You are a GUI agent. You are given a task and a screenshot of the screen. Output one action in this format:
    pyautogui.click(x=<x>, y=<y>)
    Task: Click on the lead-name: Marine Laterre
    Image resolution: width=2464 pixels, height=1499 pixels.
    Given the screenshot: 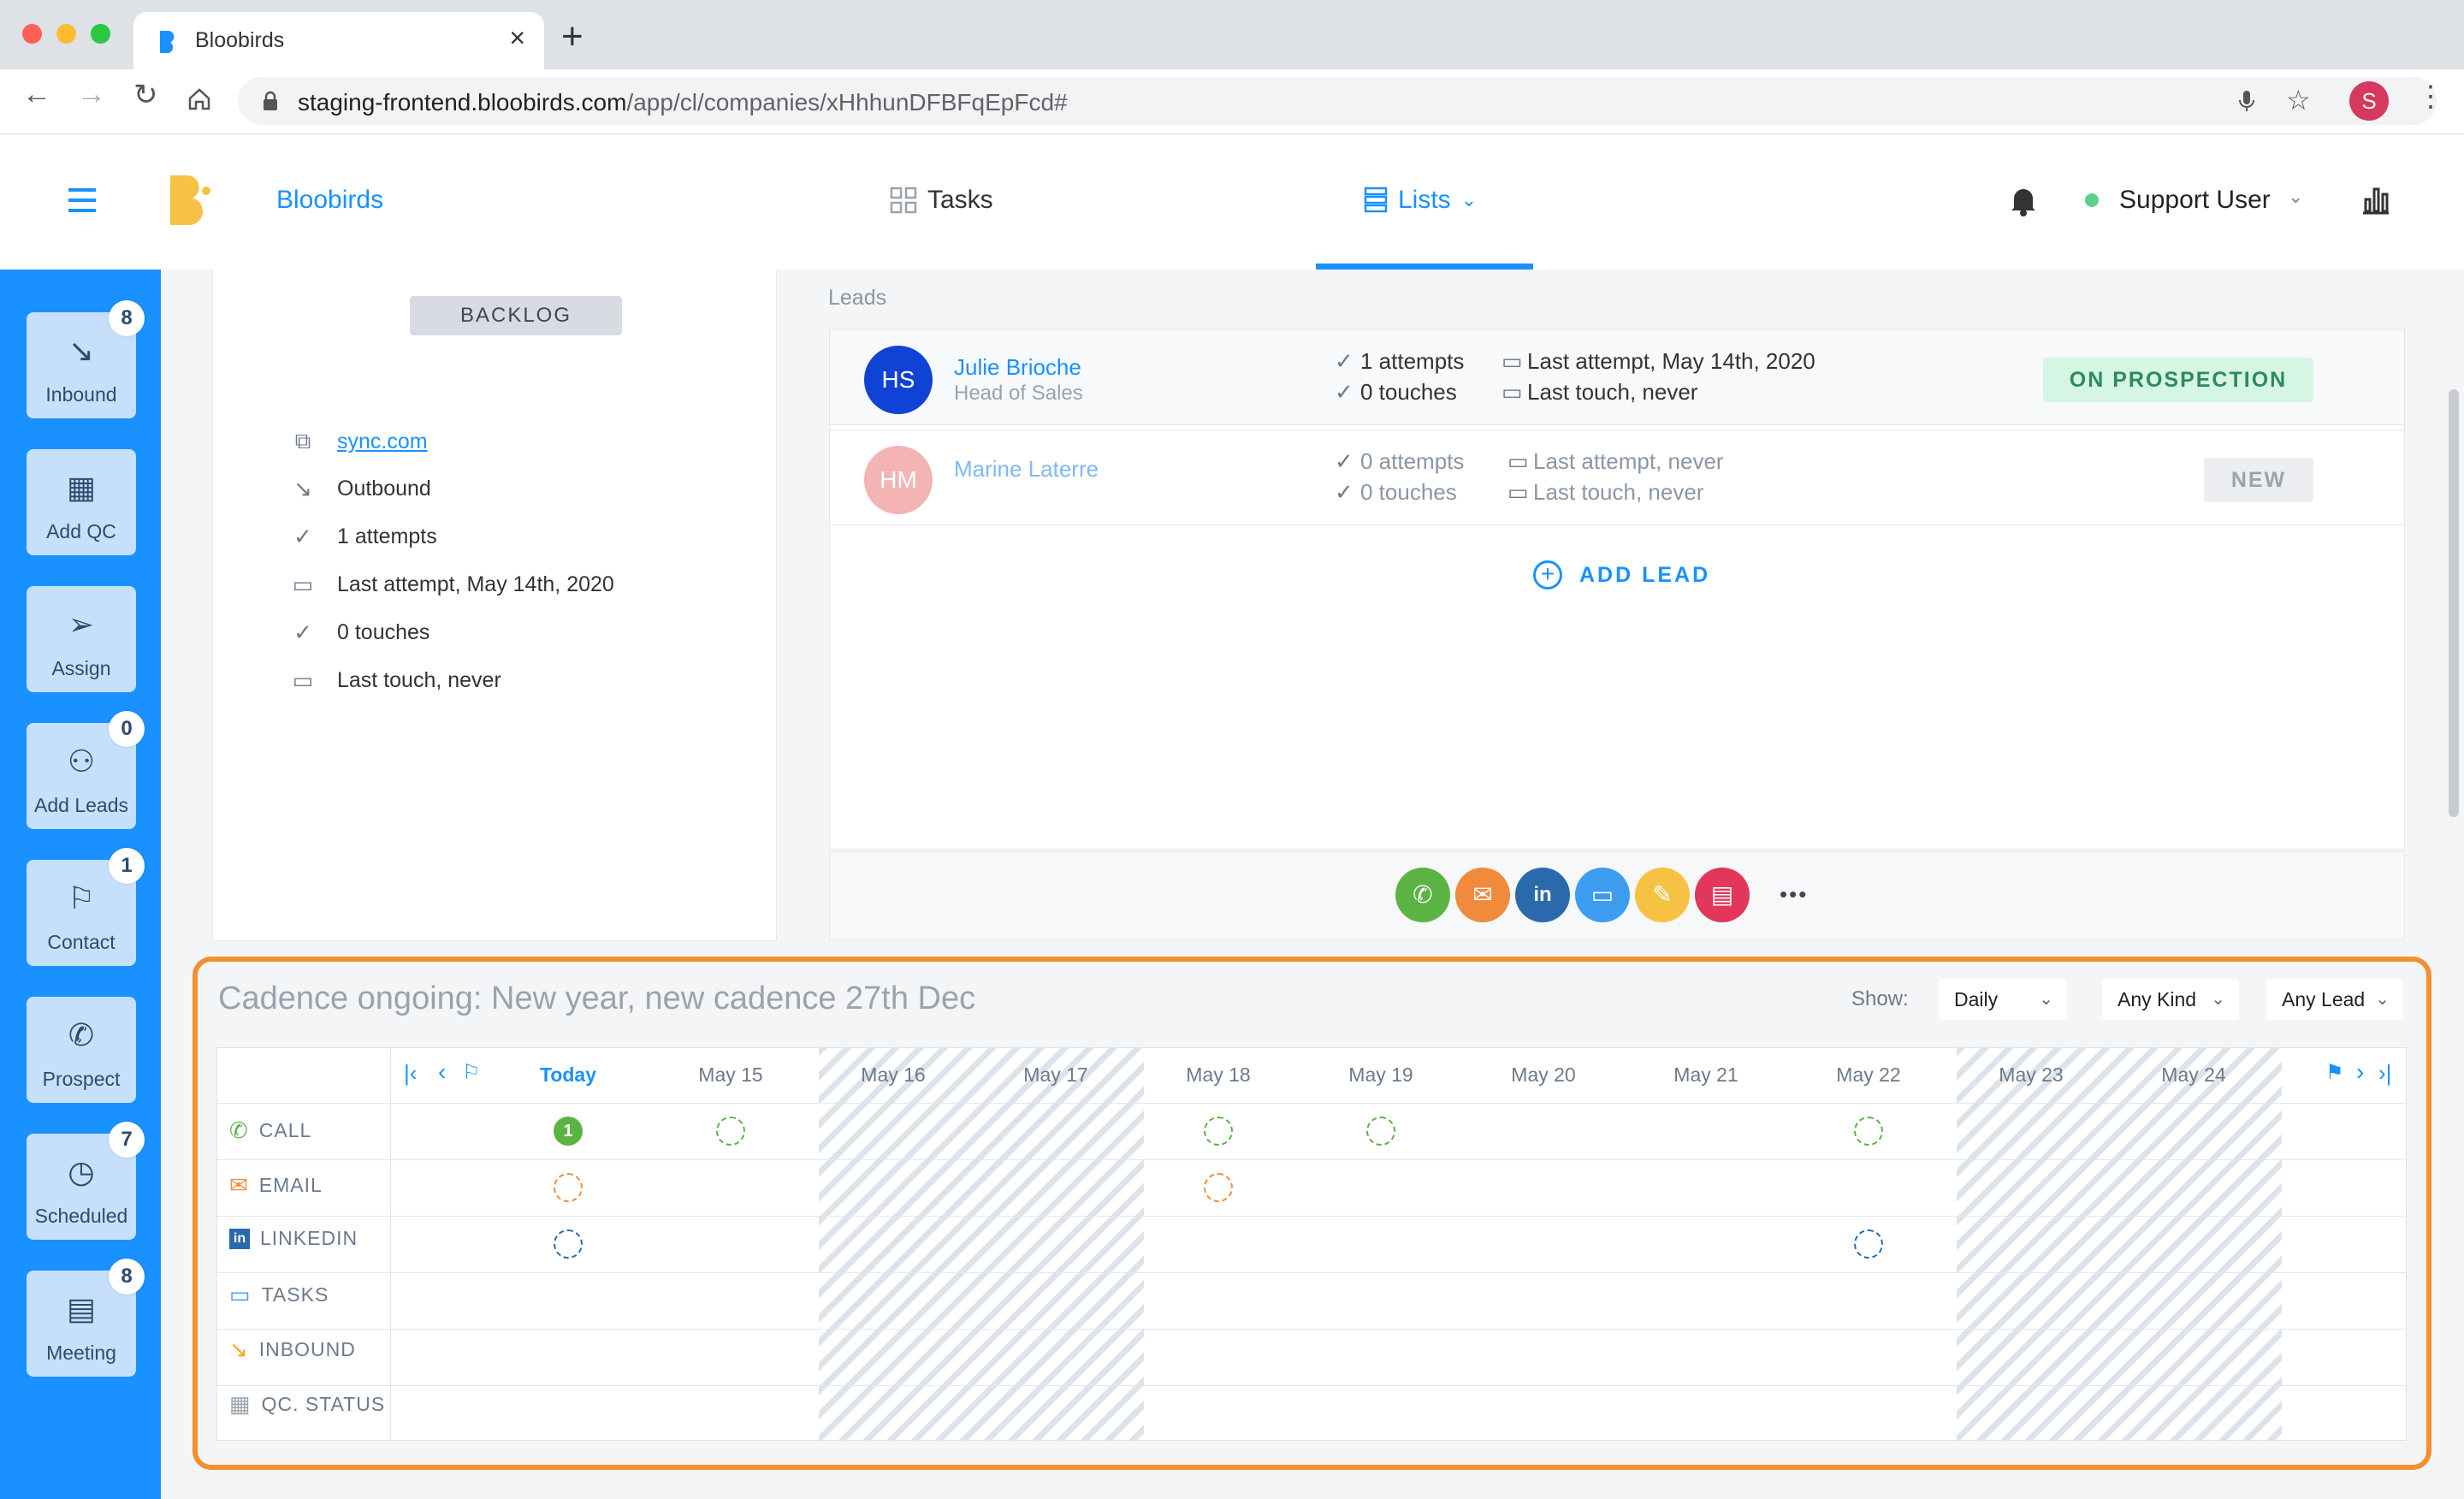 What is the action you would take?
    pyautogui.click(x=1026, y=469)
    